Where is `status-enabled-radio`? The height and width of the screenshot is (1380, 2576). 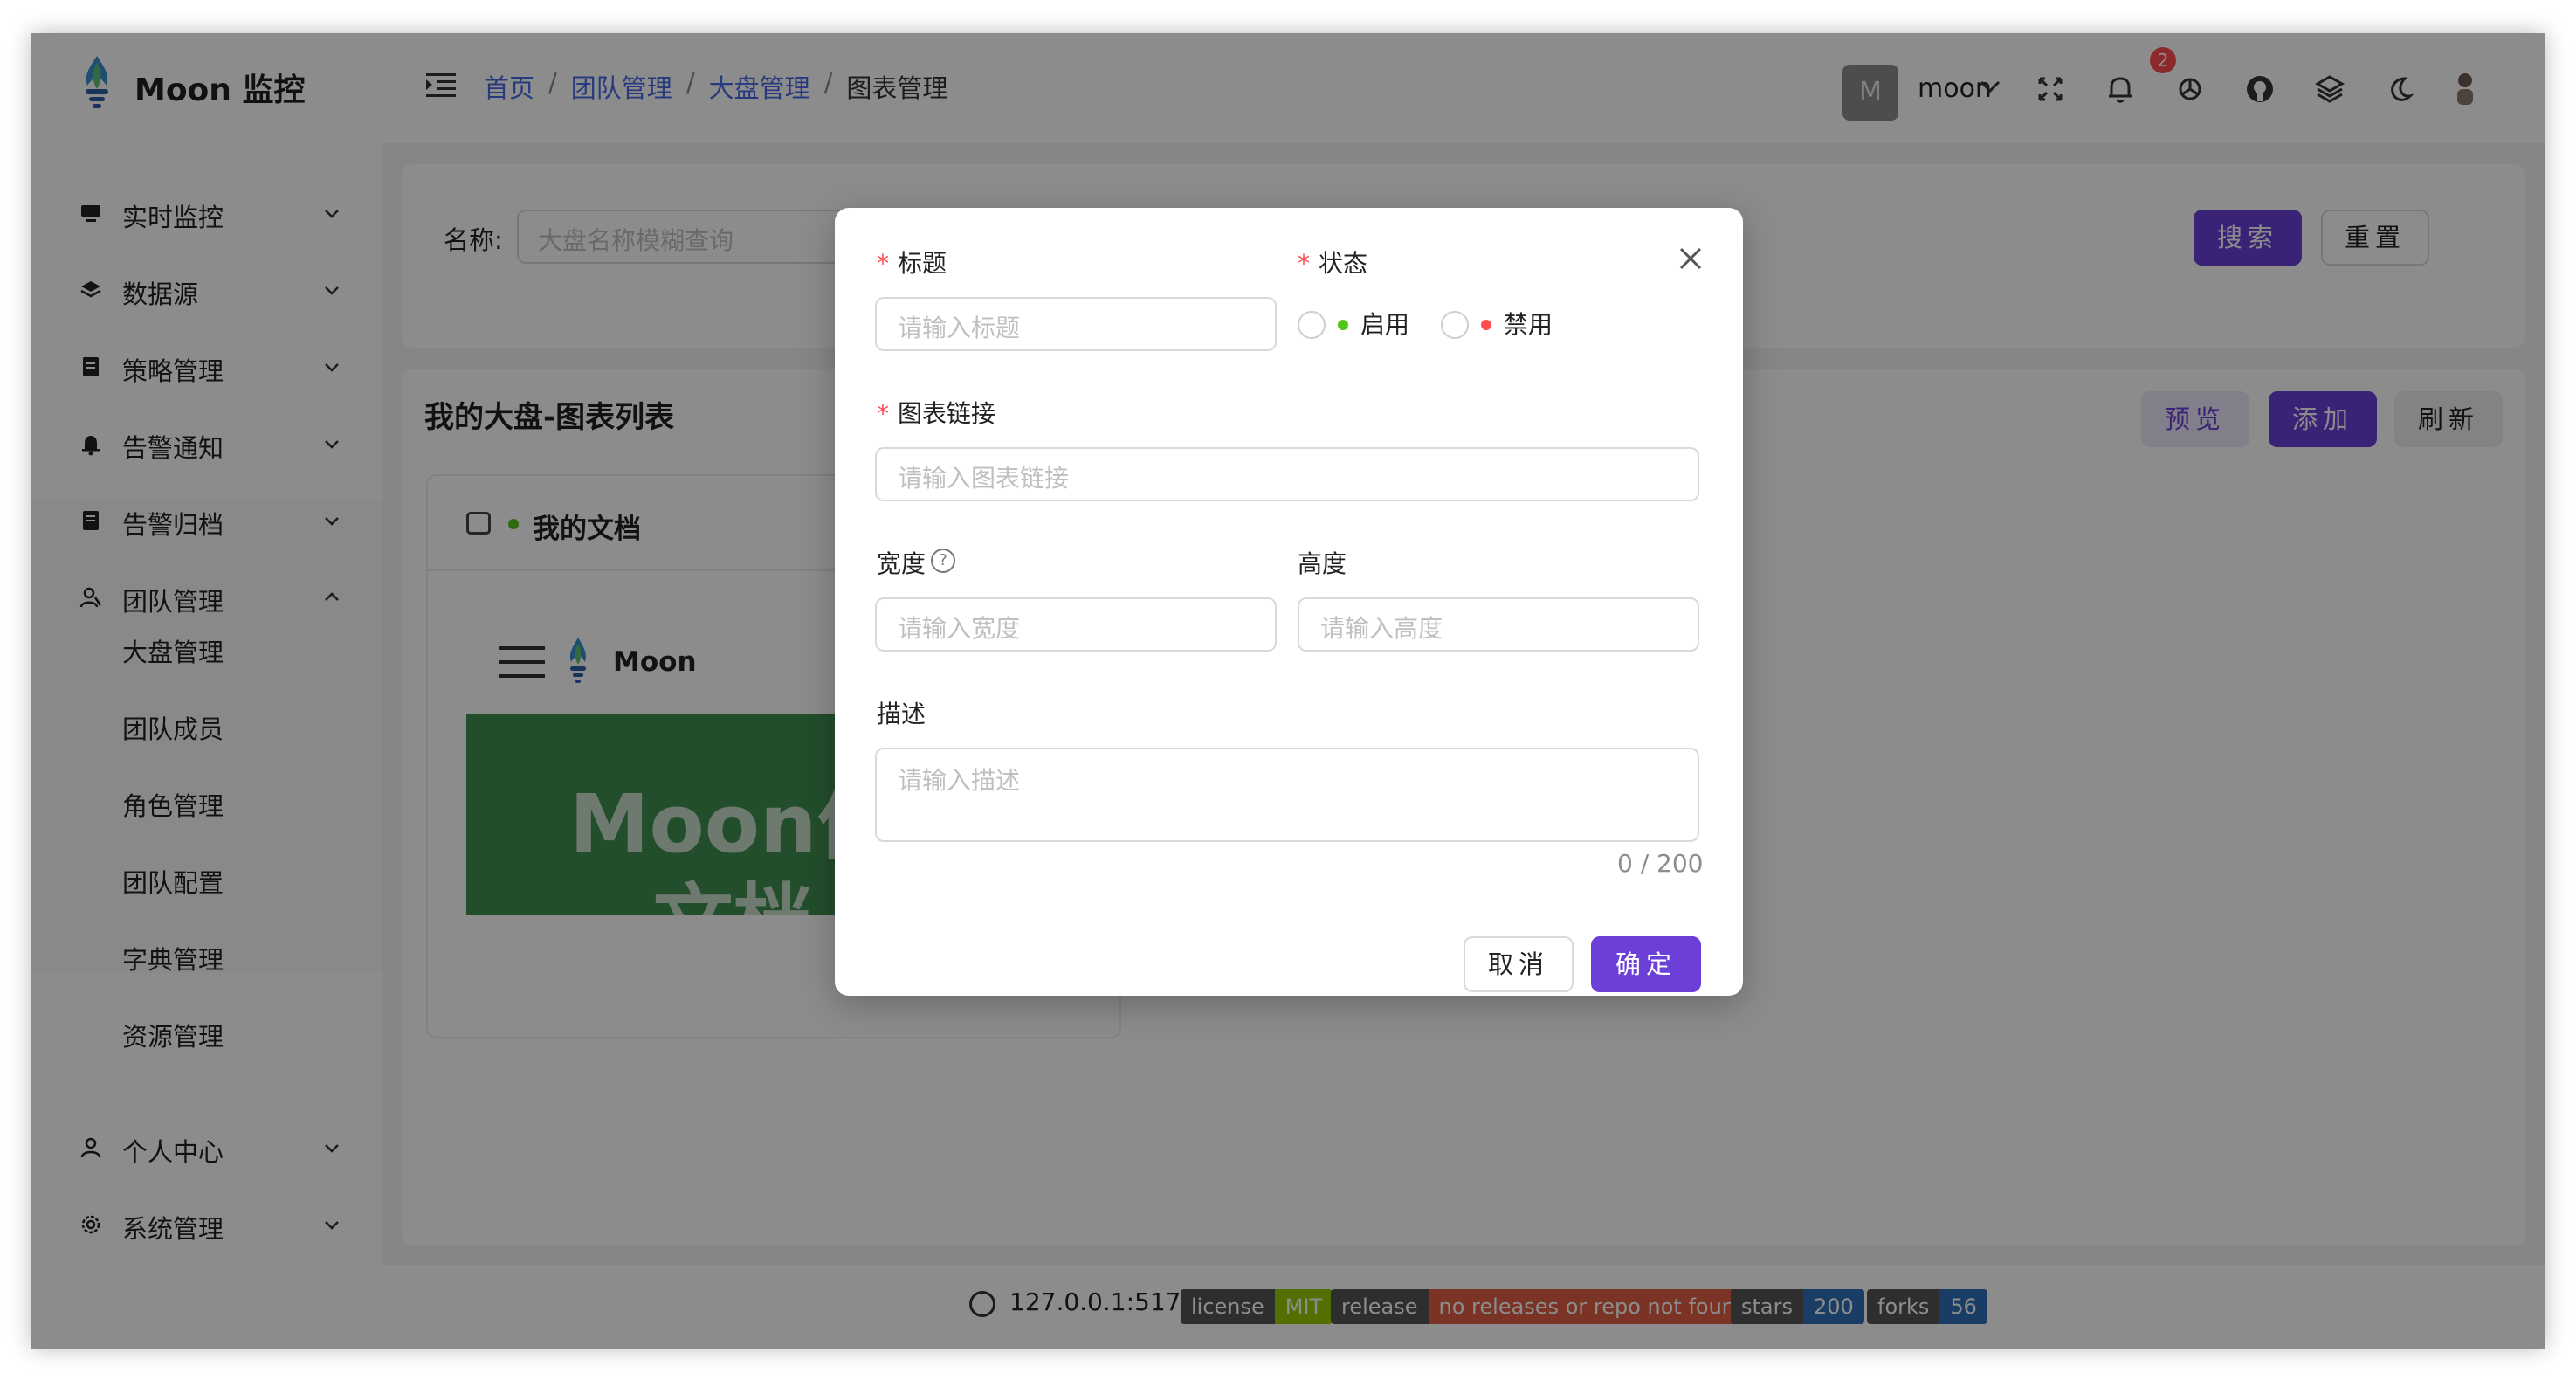
status-enabled-radio is located at coordinates (1312, 325).